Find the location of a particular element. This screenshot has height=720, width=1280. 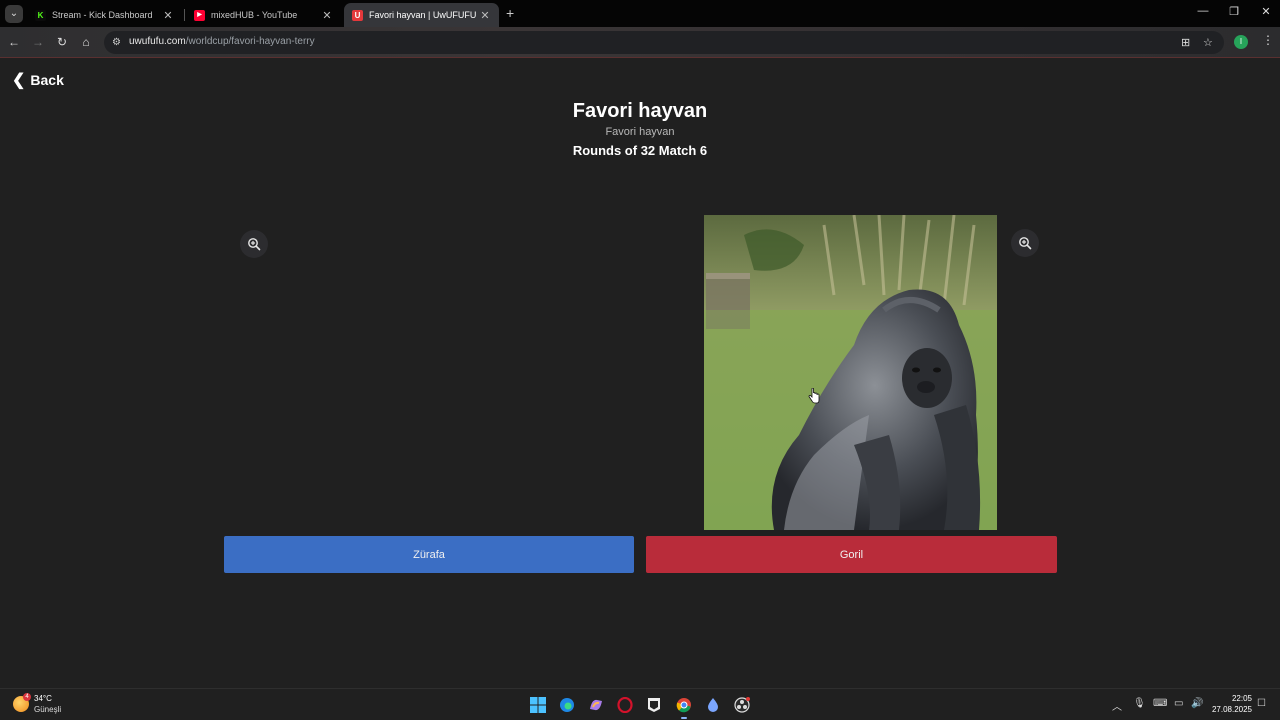

network-icon: ▭ is located at coordinates (1178, 703).